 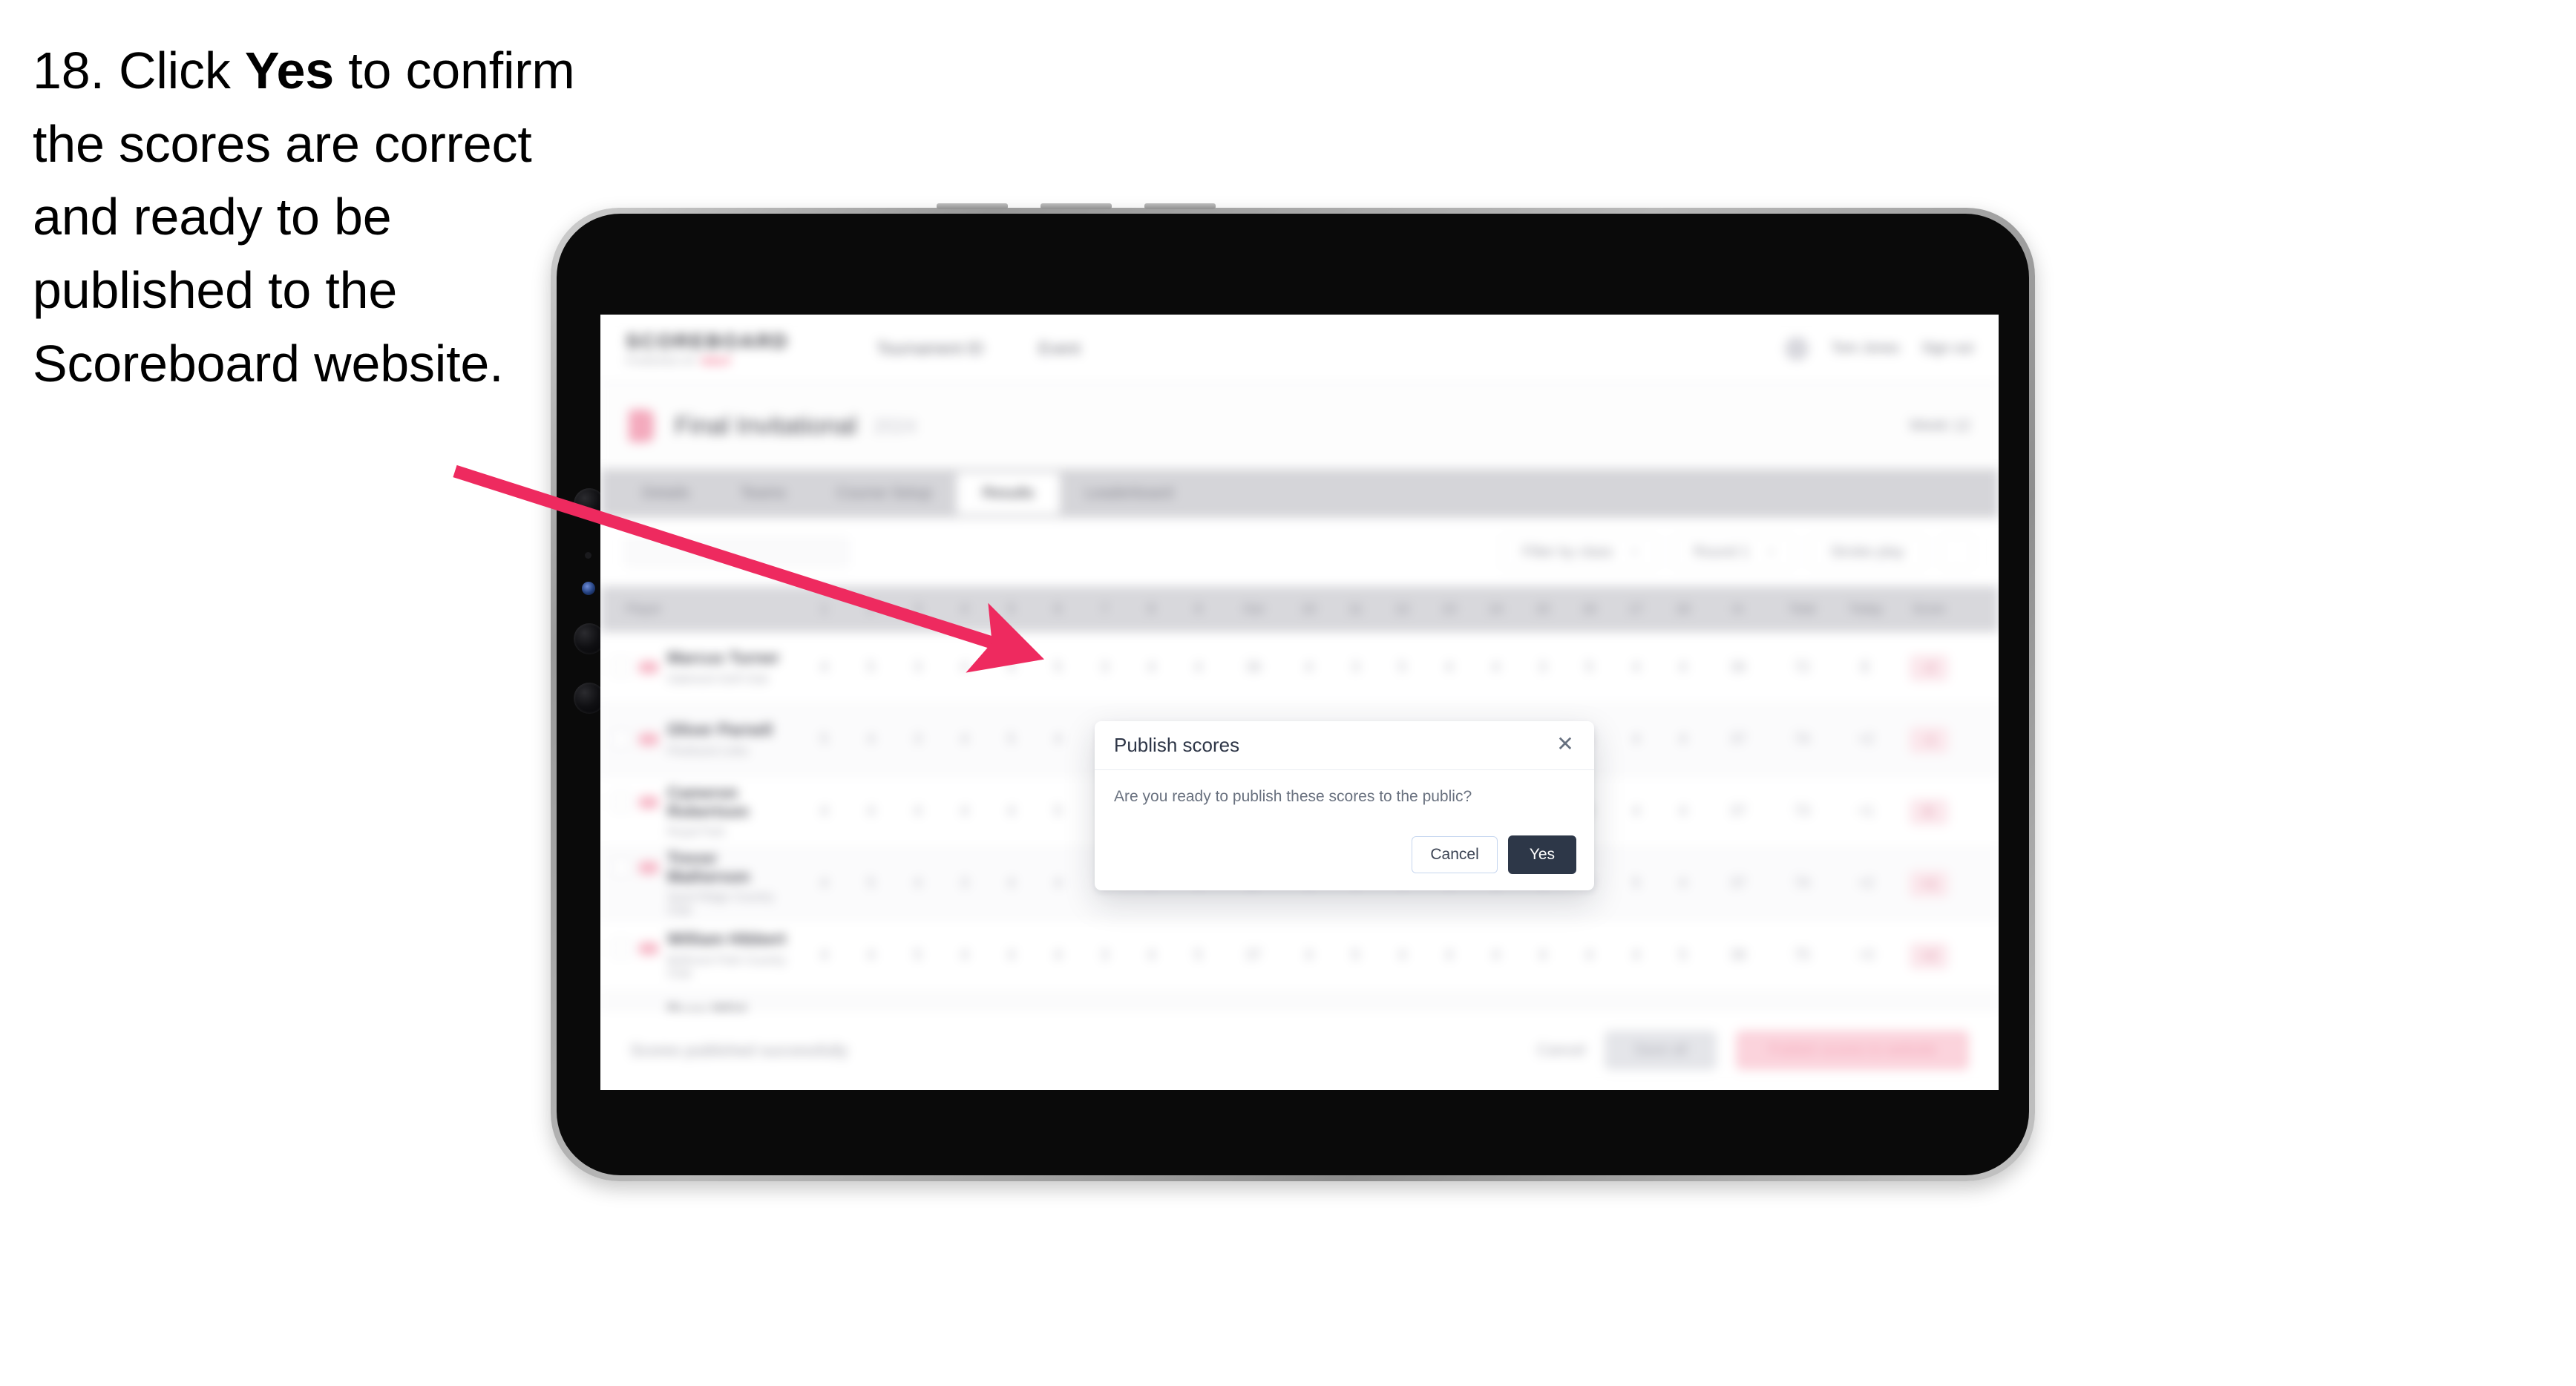 What do you see at coordinates (1867, 552) in the screenshot?
I see `filter-format-dropdown: Stroke play` at bounding box center [1867, 552].